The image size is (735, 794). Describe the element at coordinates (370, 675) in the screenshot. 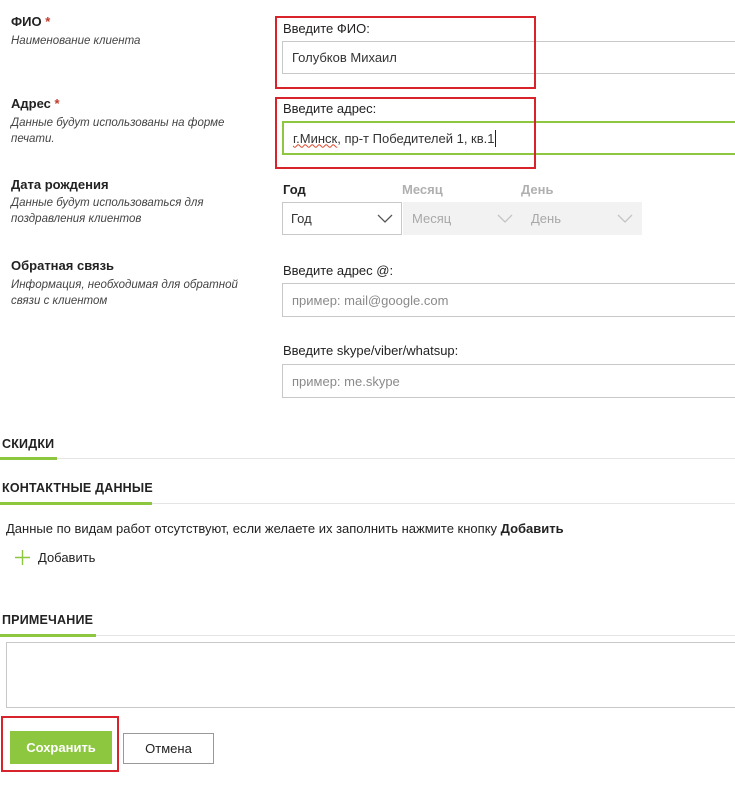

I see `note-textarea` at that location.